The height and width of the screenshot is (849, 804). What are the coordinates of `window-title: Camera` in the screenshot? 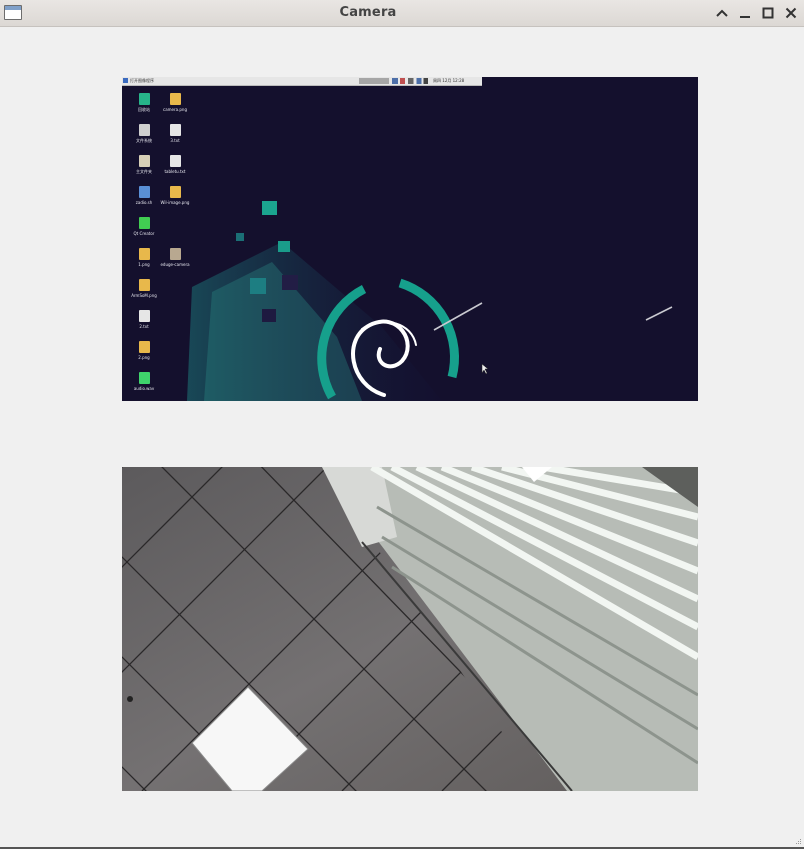 It's located at (368, 12).